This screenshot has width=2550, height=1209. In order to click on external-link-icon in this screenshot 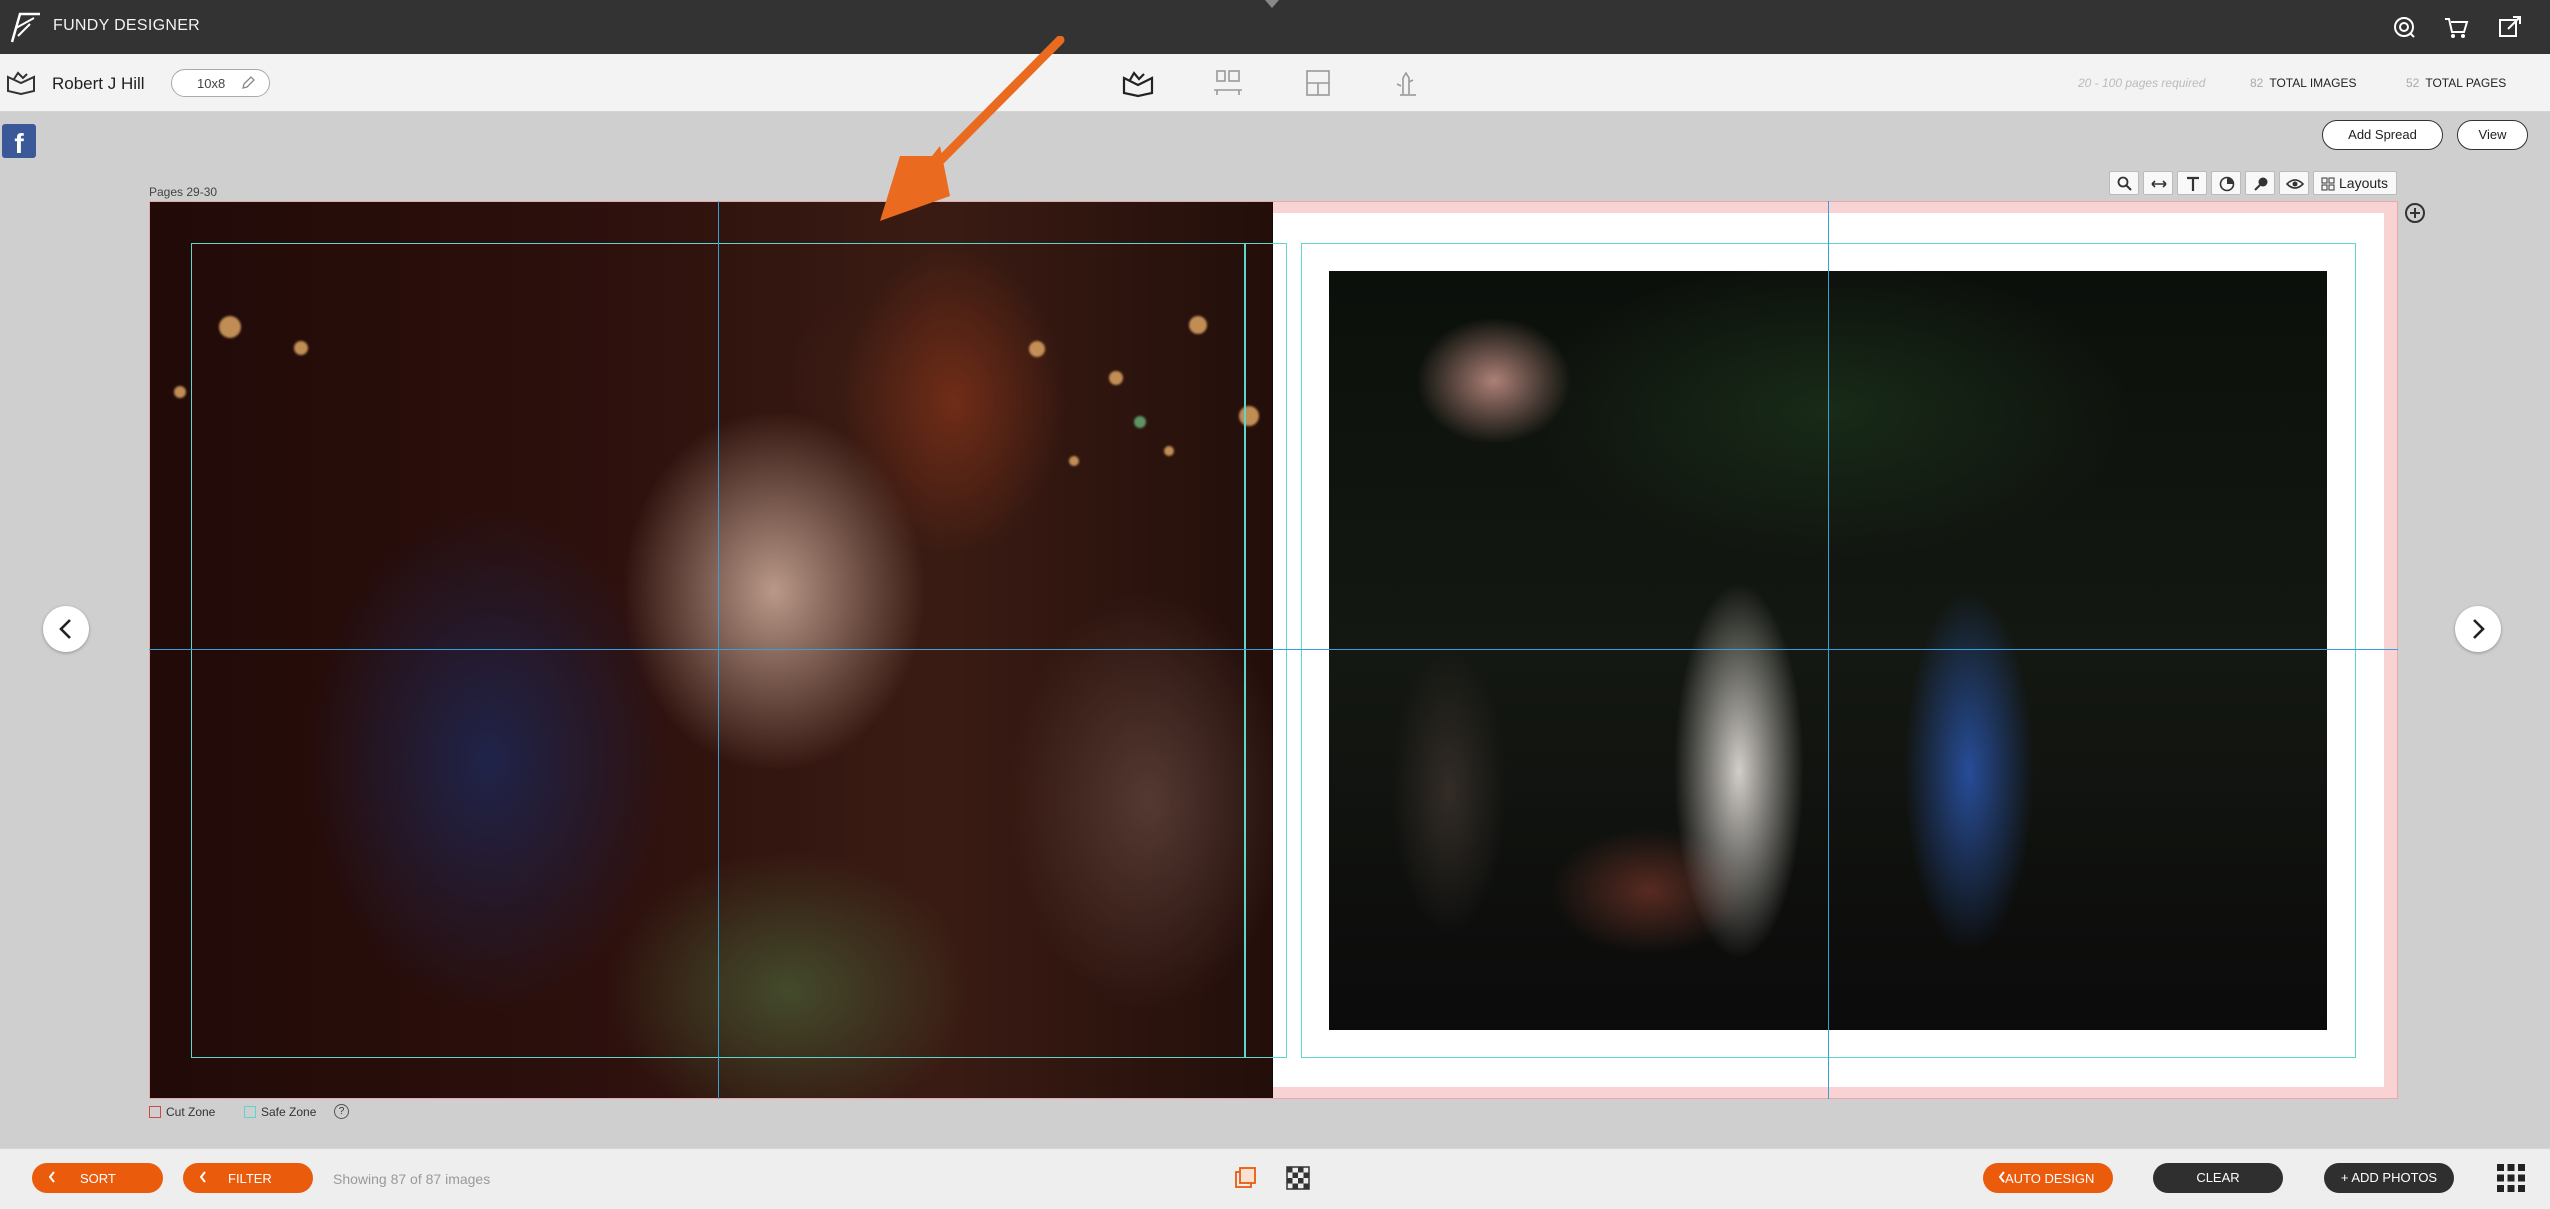, I will do `click(2510, 27)`.